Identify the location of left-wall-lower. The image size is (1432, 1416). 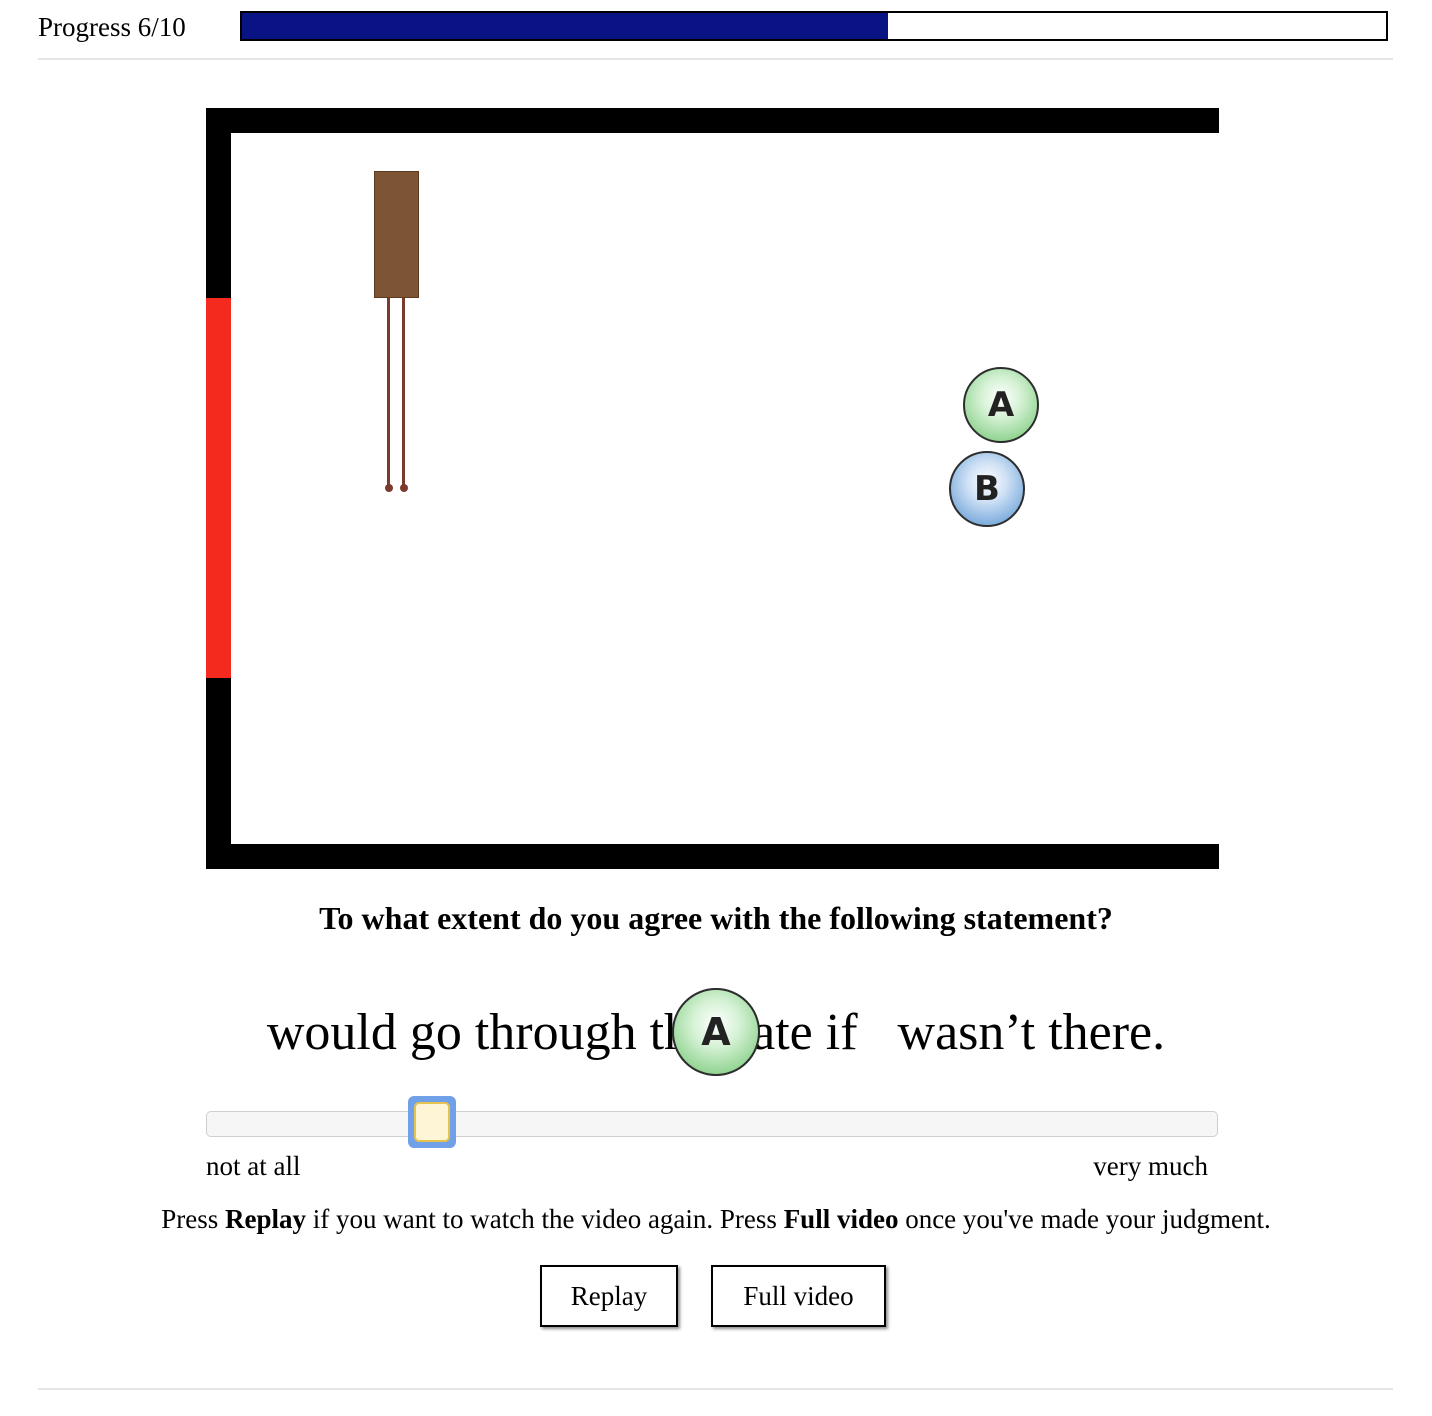
(218, 773).